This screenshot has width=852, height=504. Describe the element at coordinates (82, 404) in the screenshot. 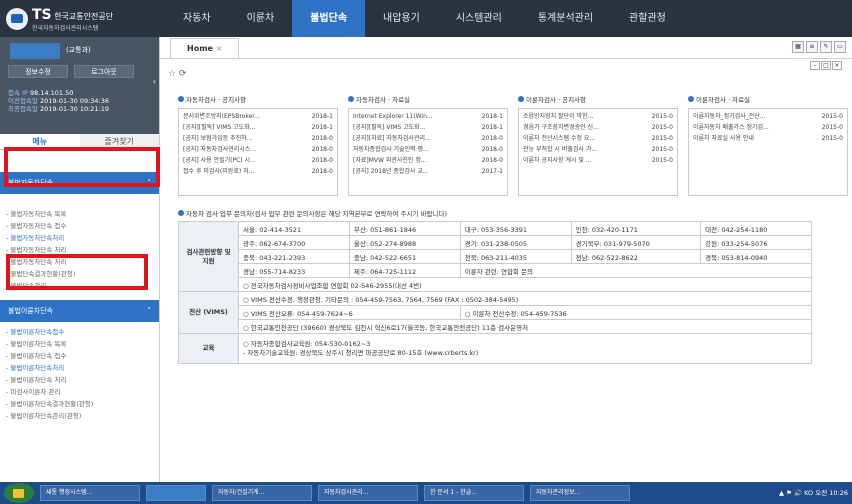

I see `menu-item: - 불법이륜차단속결과현황(관청)` at that location.